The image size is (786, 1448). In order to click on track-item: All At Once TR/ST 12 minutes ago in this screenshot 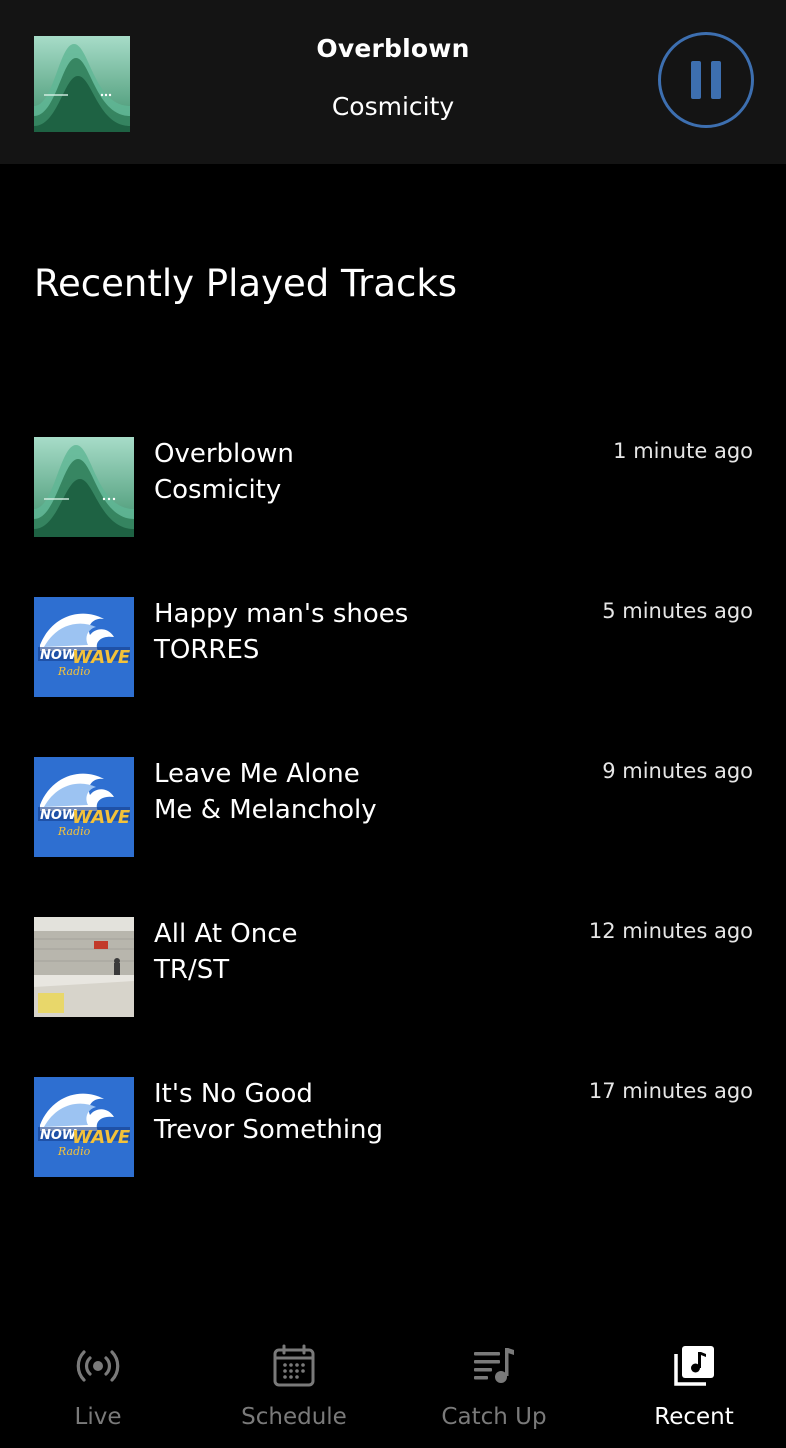, I will do `click(393, 967)`.